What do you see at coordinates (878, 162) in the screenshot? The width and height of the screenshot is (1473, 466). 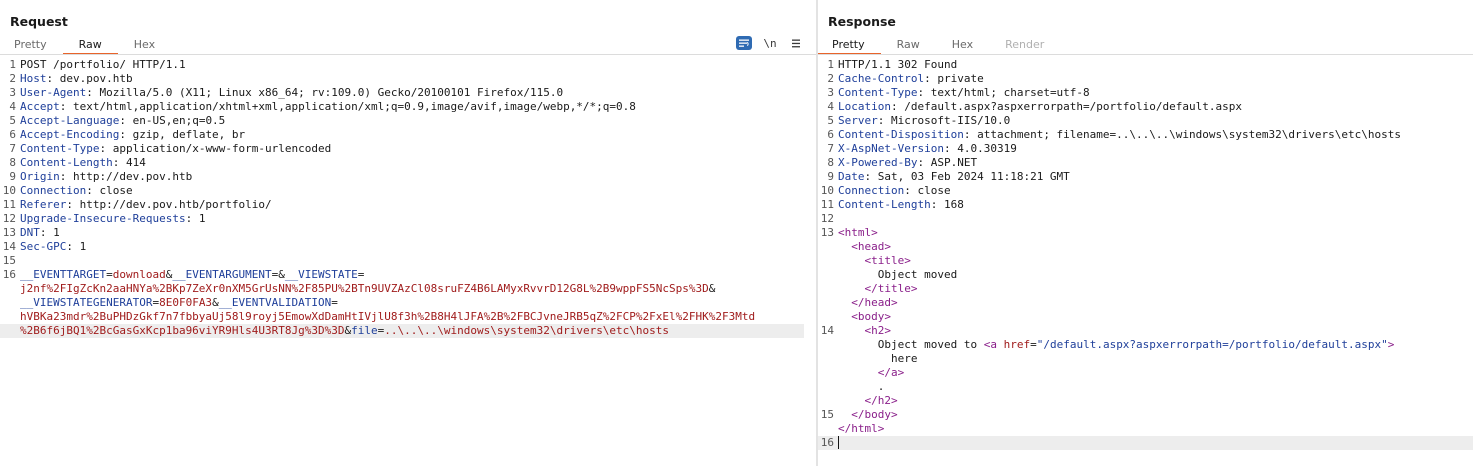 I see `header-name: X-Powered-By` at bounding box center [878, 162].